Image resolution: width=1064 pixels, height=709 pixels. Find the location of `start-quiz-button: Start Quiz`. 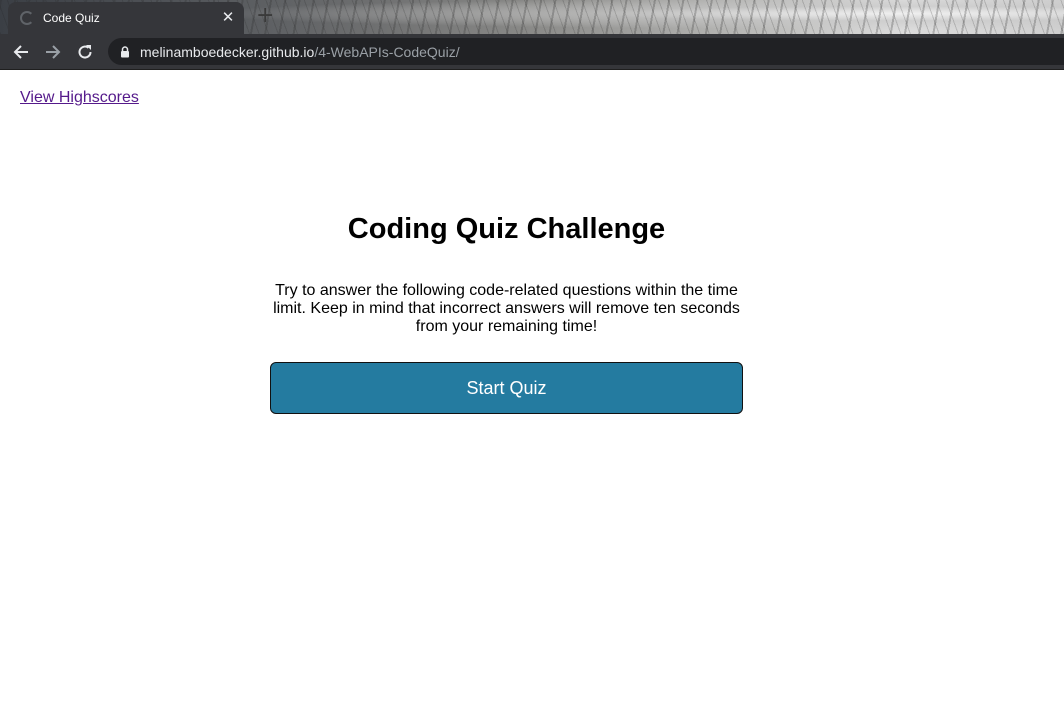

start-quiz-button: Start Quiz is located at coordinates (506, 388).